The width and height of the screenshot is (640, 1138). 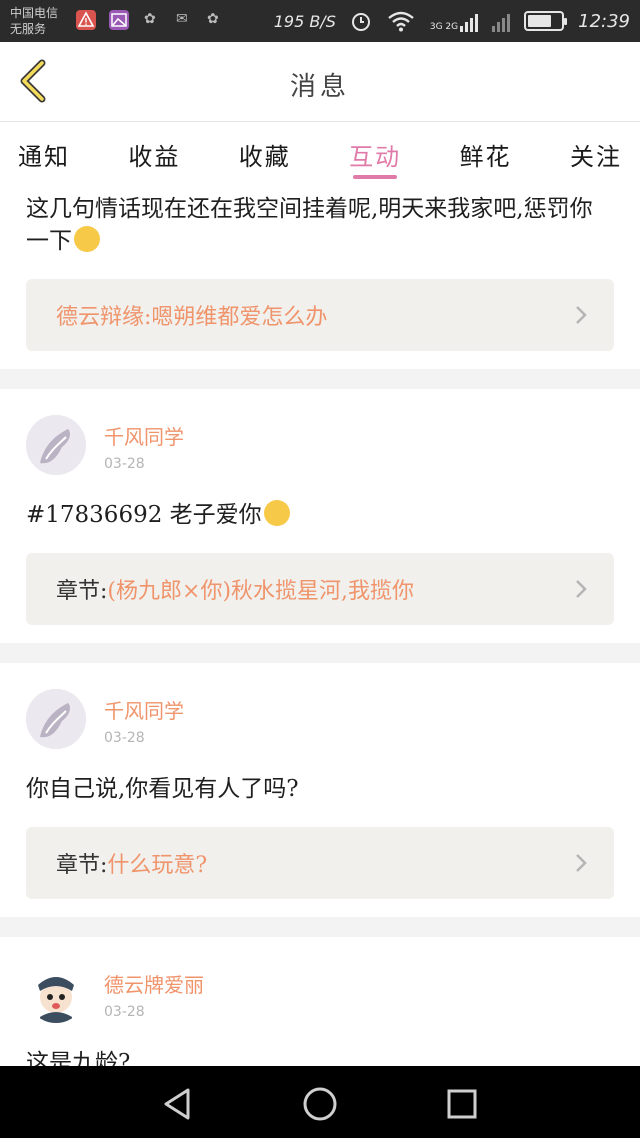 I want to click on tab-favorites: 收藏, so click(x=265, y=154).